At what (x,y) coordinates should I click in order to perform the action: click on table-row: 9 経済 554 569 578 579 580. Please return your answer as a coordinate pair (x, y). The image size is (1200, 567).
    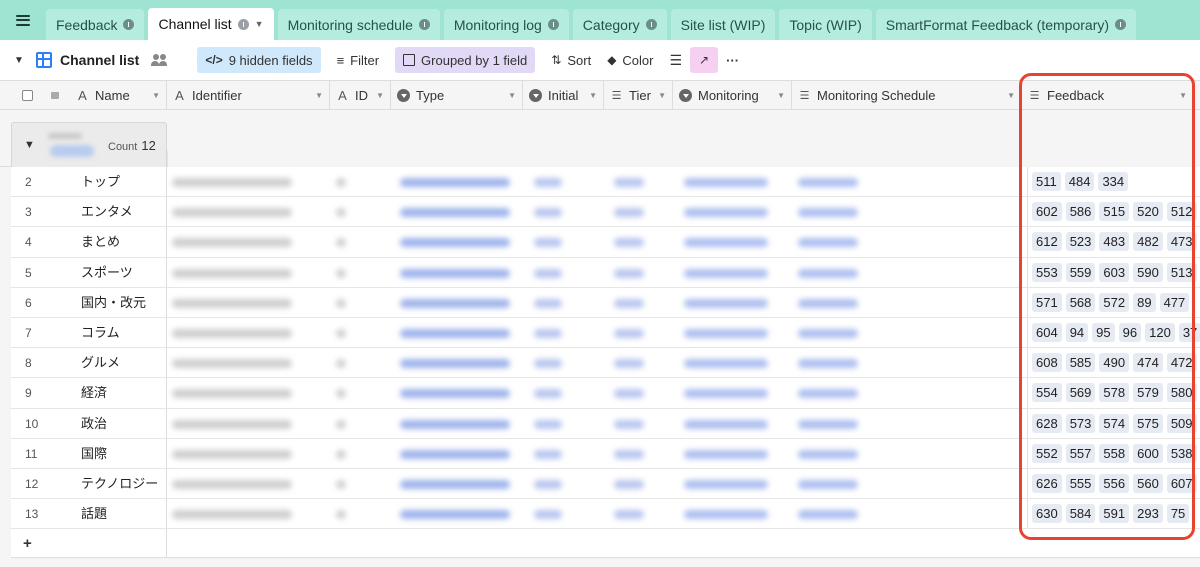
    Looking at the image, I should click on (605, 393).